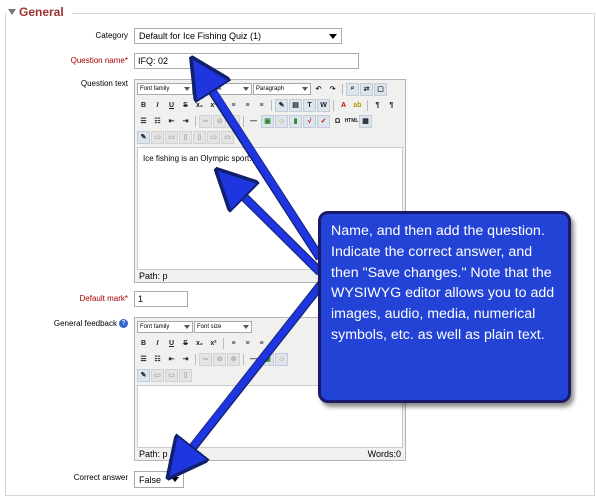  I want to click on merge-cells-icon: ▭, so click(213, 137).